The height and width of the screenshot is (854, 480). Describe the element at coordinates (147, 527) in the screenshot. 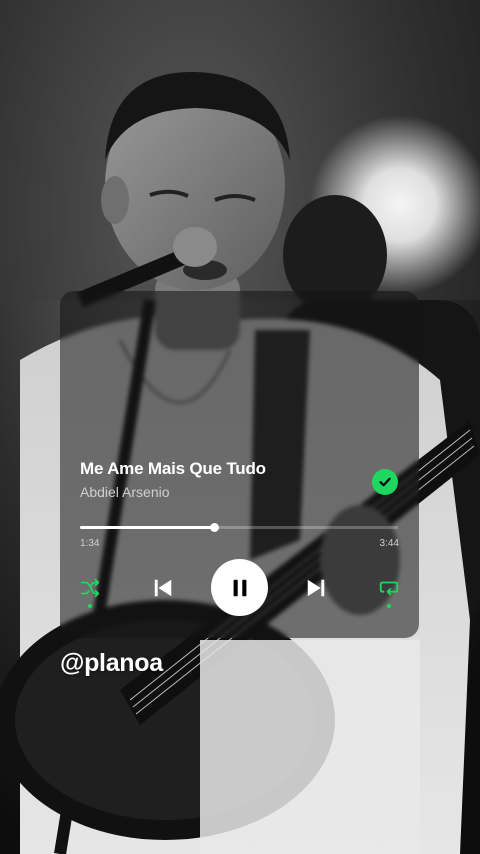

I see `progress-fill` at that location.